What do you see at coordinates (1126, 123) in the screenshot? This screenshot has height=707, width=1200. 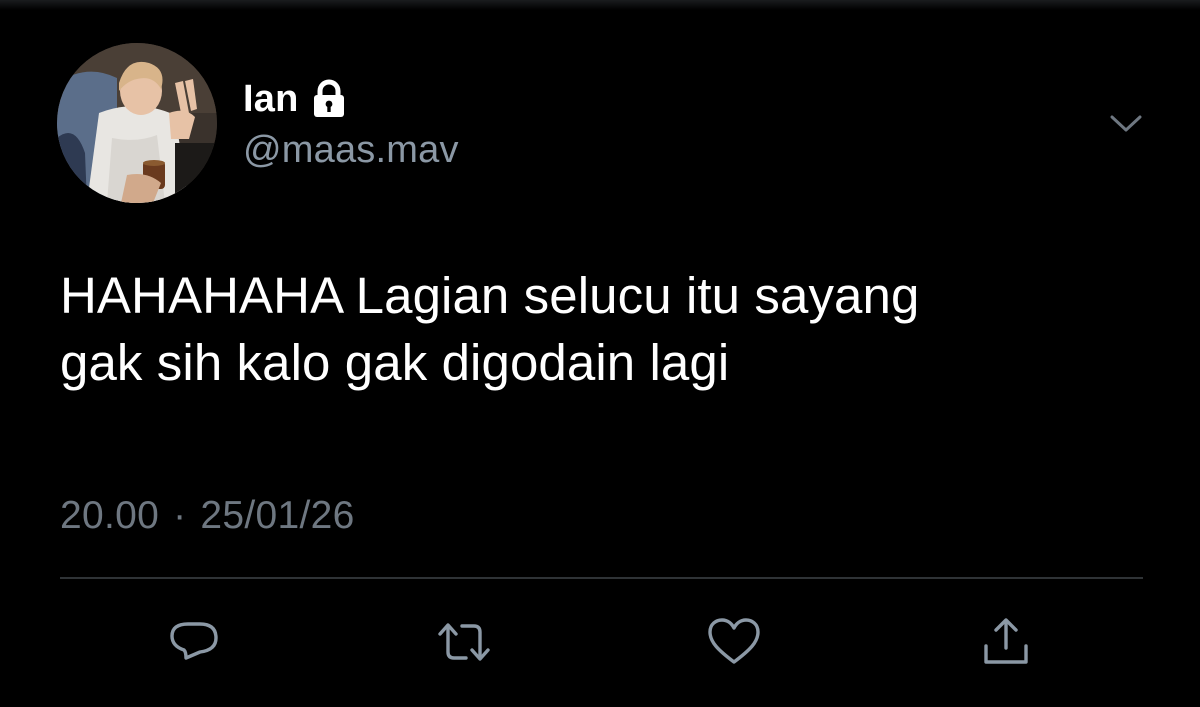 I see `chevron-down-icon` at bounding box center [1126, 123].